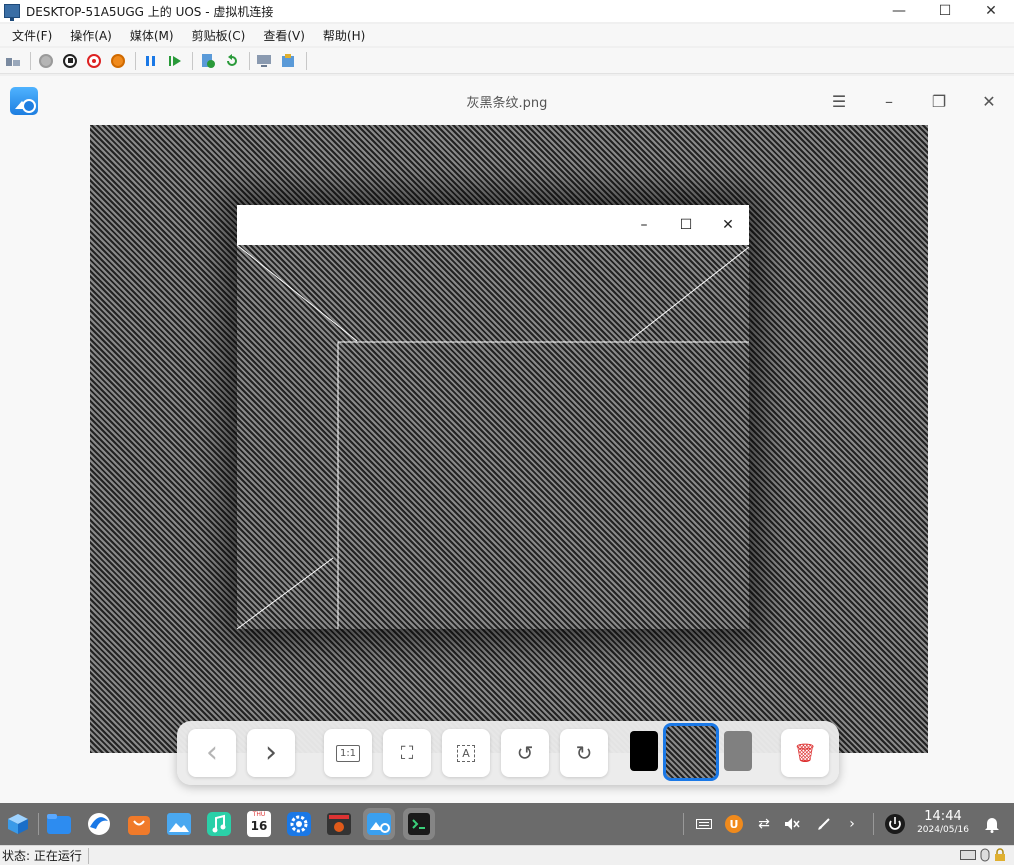  I want to click on rotate-left-button: ↺, so click(525, 753).